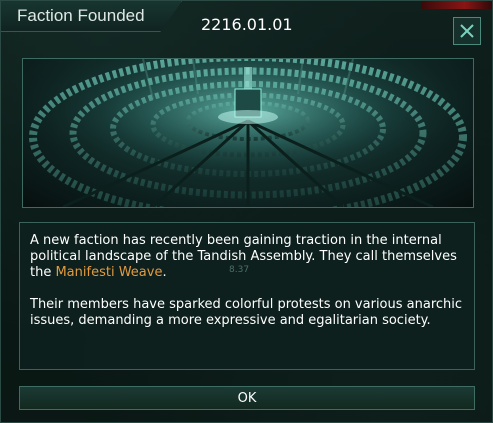  What do you see at coordinates (456, 5) in the screenshot?
I see `top-status-strip` at bounding box center [456, 5].